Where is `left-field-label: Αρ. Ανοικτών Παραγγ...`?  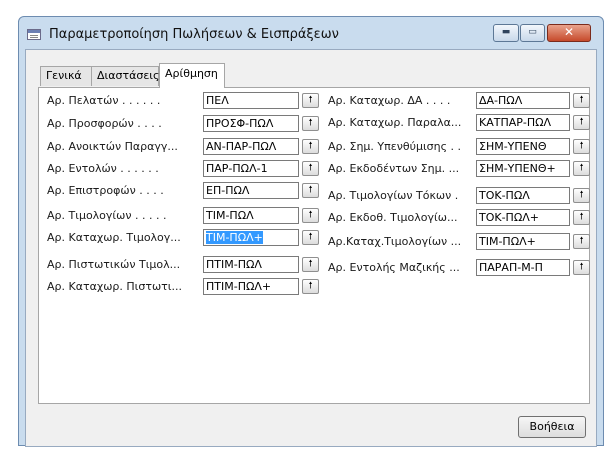
left-field-label: Αρ. Ανοικτών Παραγγ... is located at coordinates (112, 146).